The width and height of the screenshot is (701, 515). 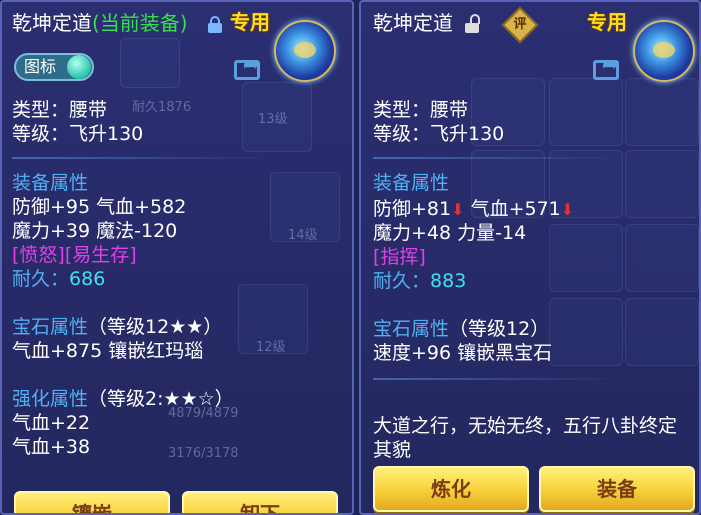 I want to click on inlay-button: 镶嵌, so click(x=92, y=502).